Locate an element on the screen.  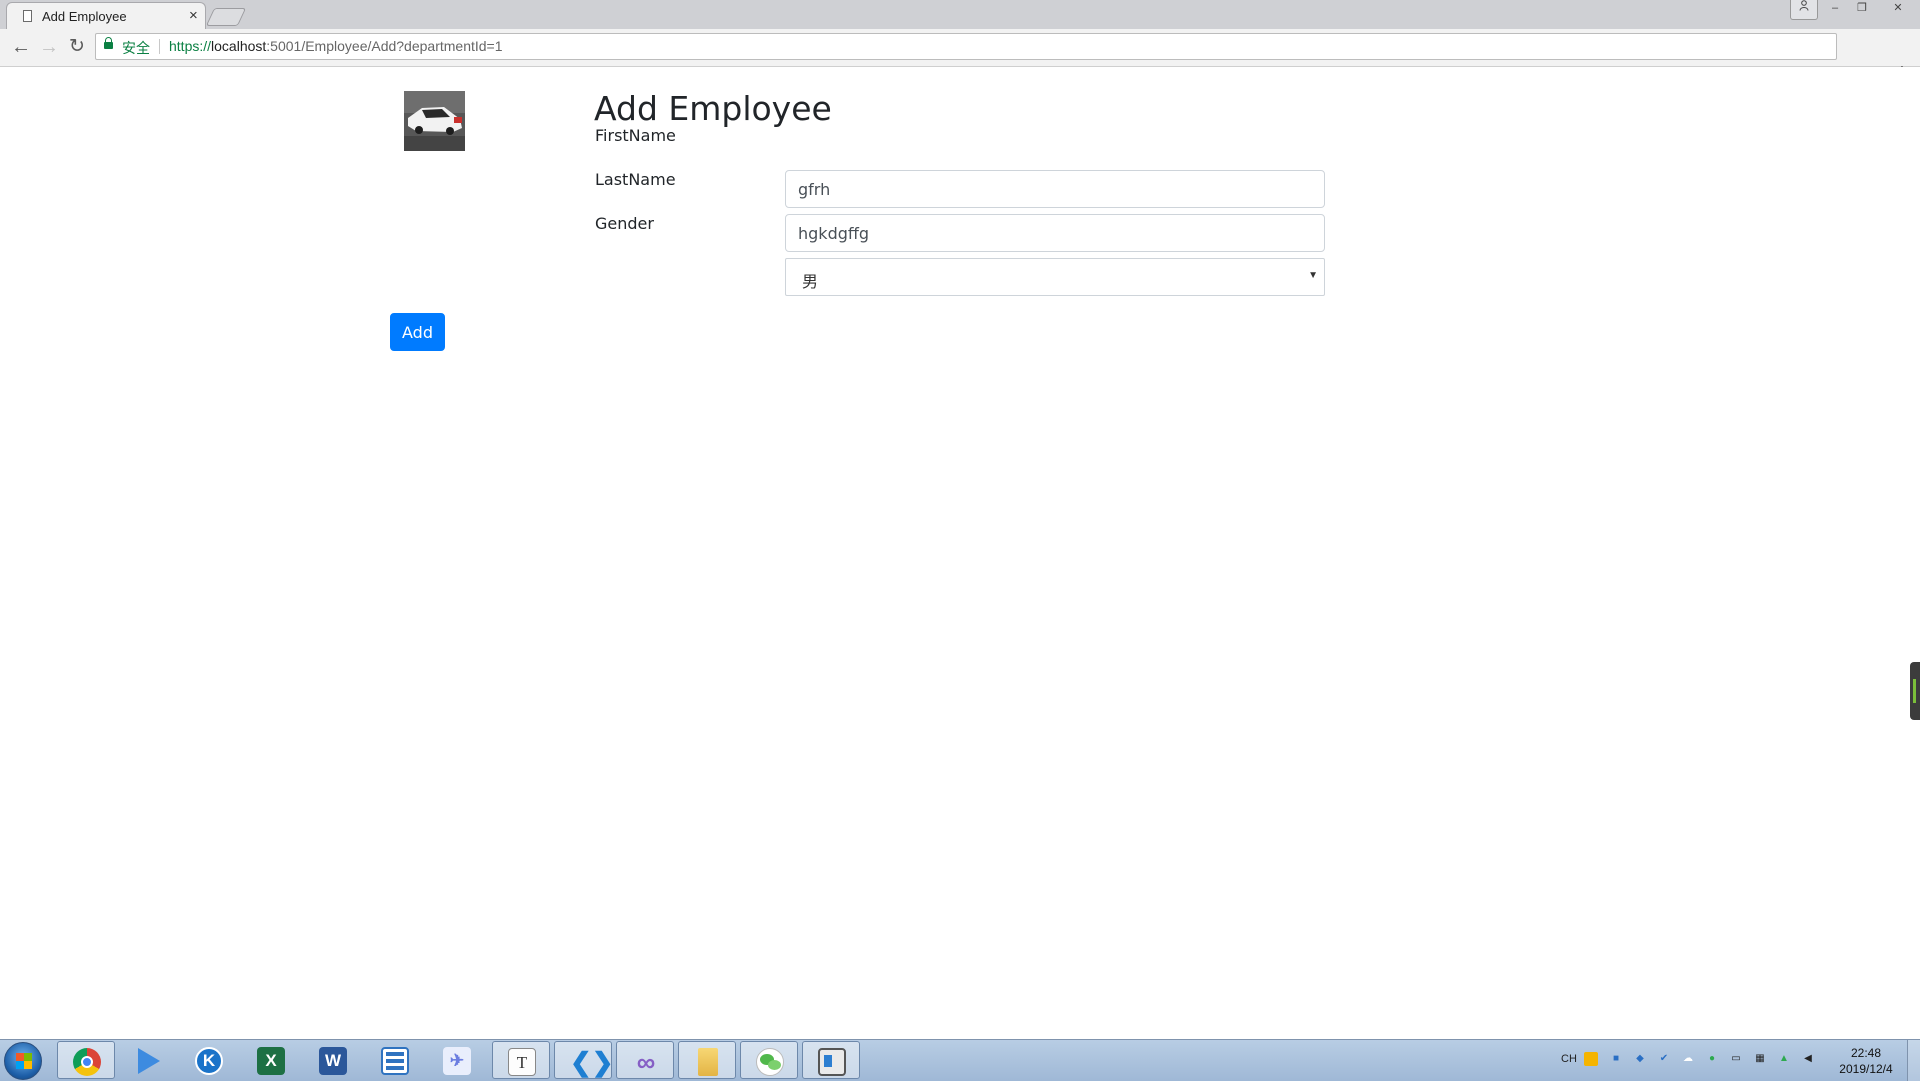
clock-time: 22:48 is located at coordinates (1866, 1053).